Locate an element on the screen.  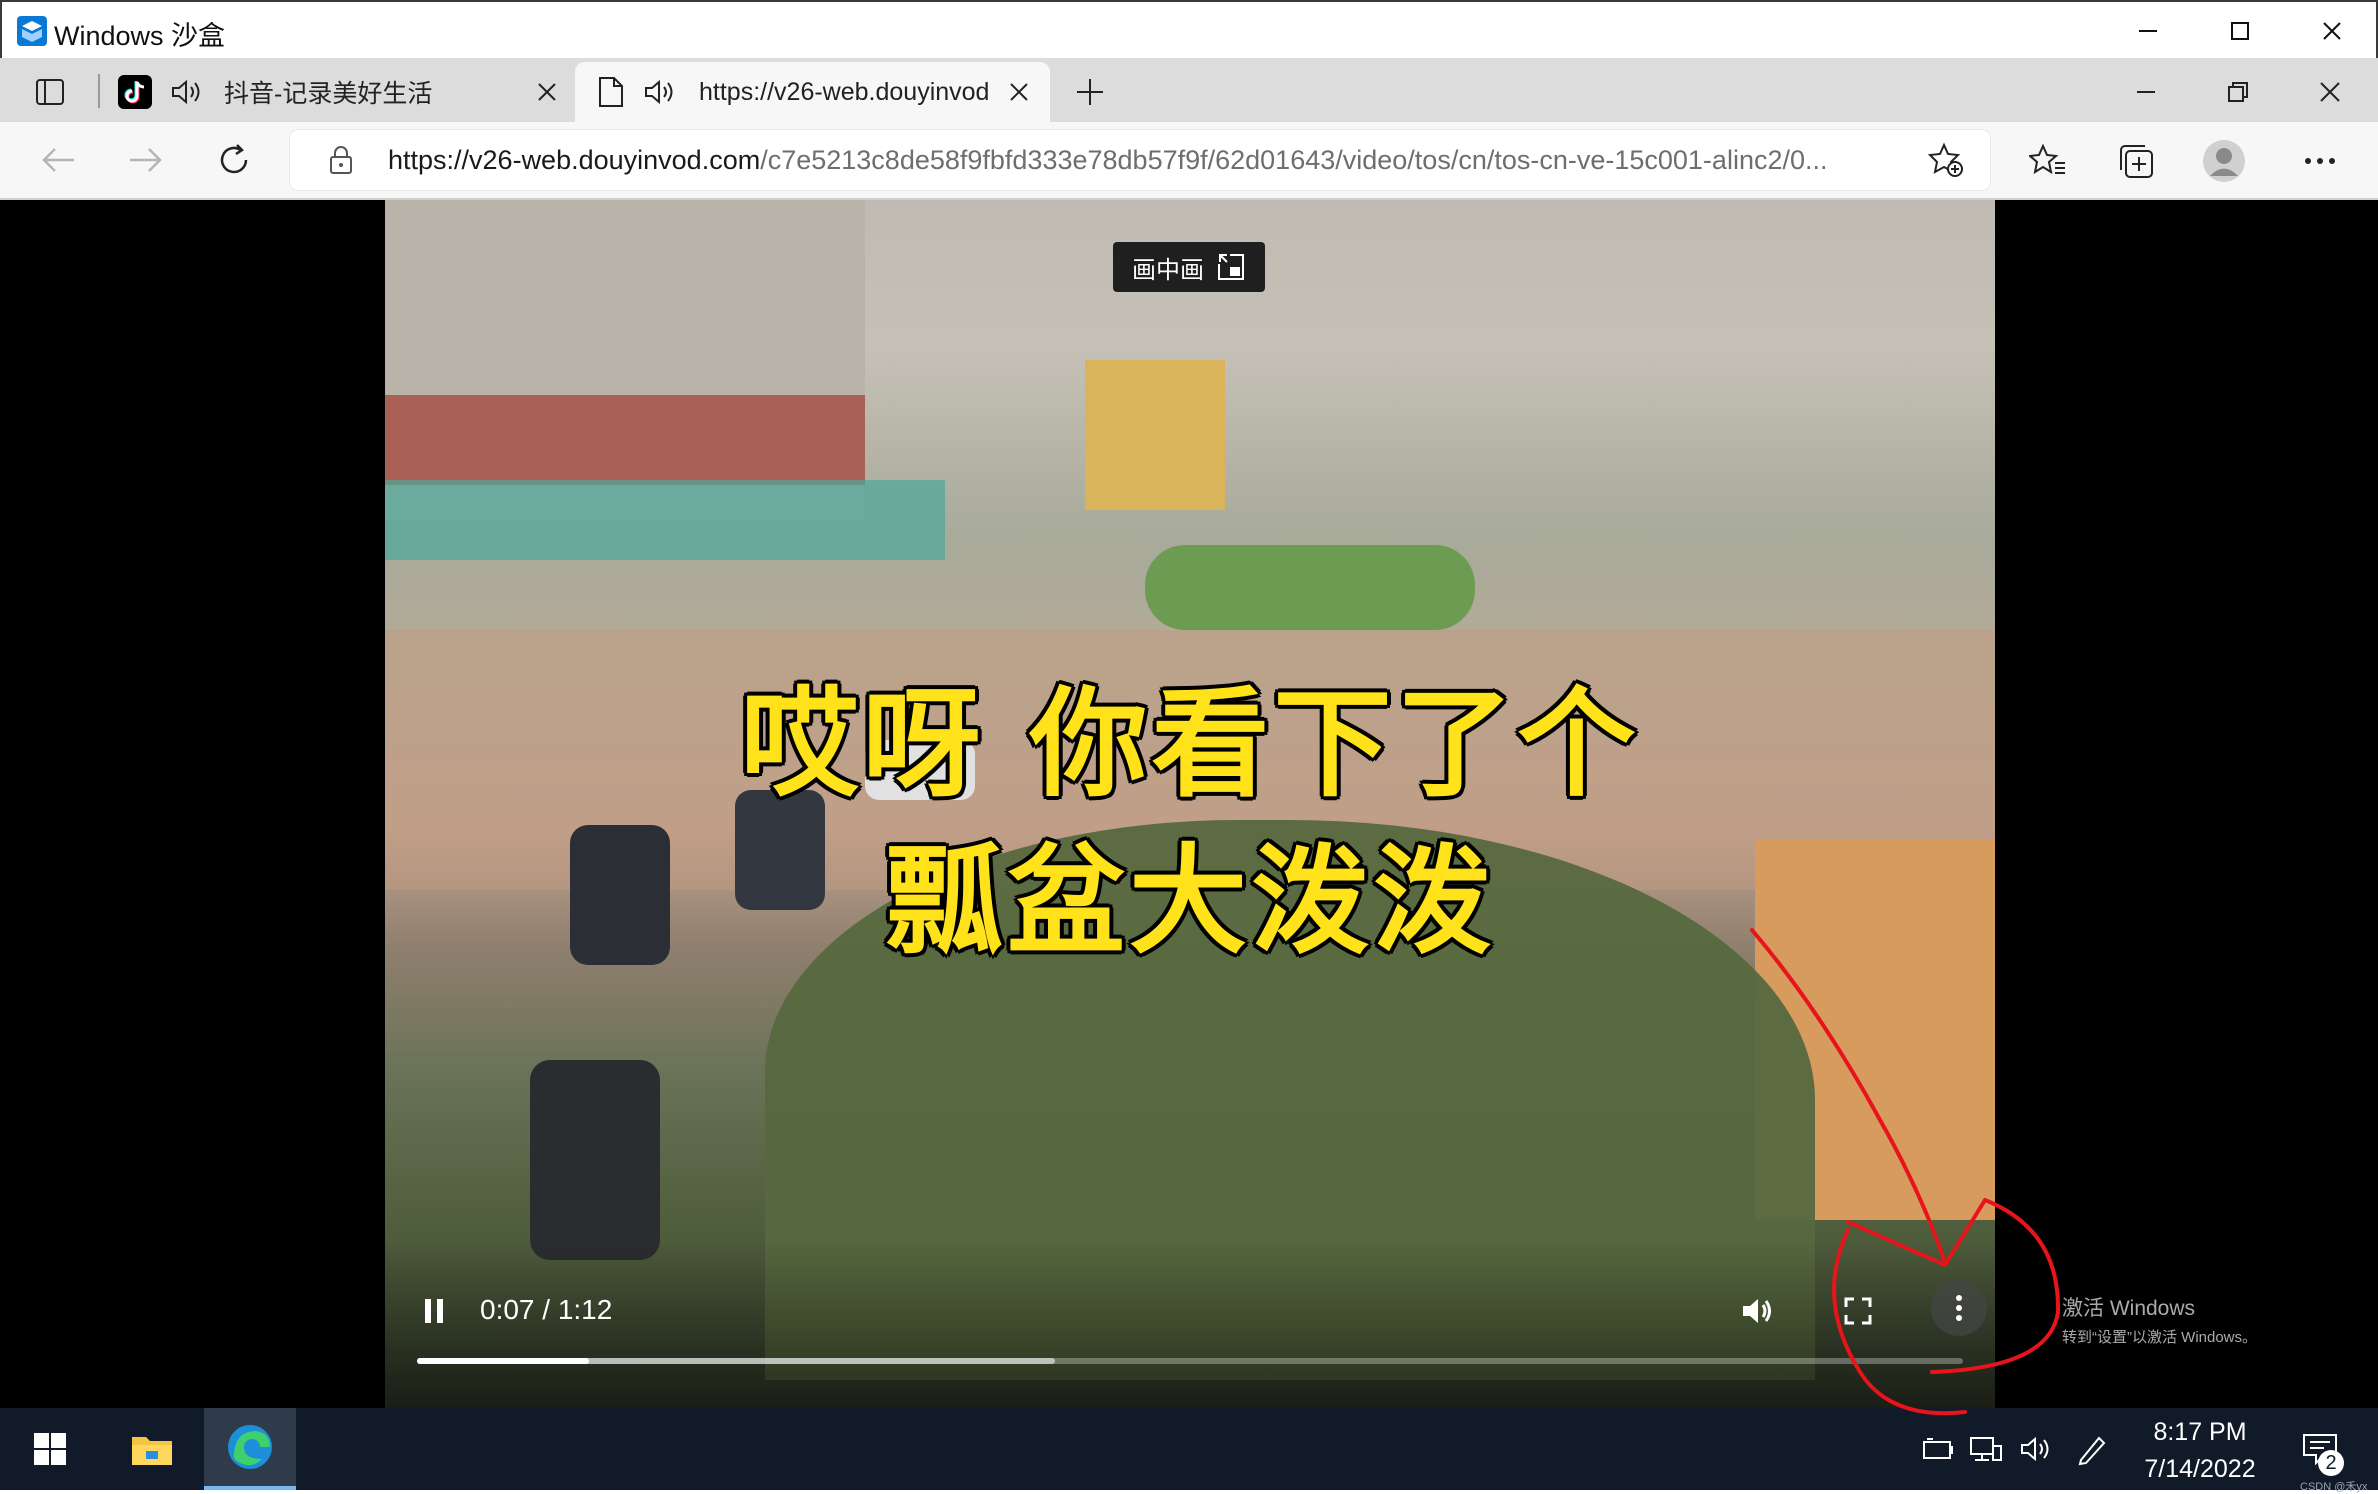
profile-button is located at coordinates (2224, 161).